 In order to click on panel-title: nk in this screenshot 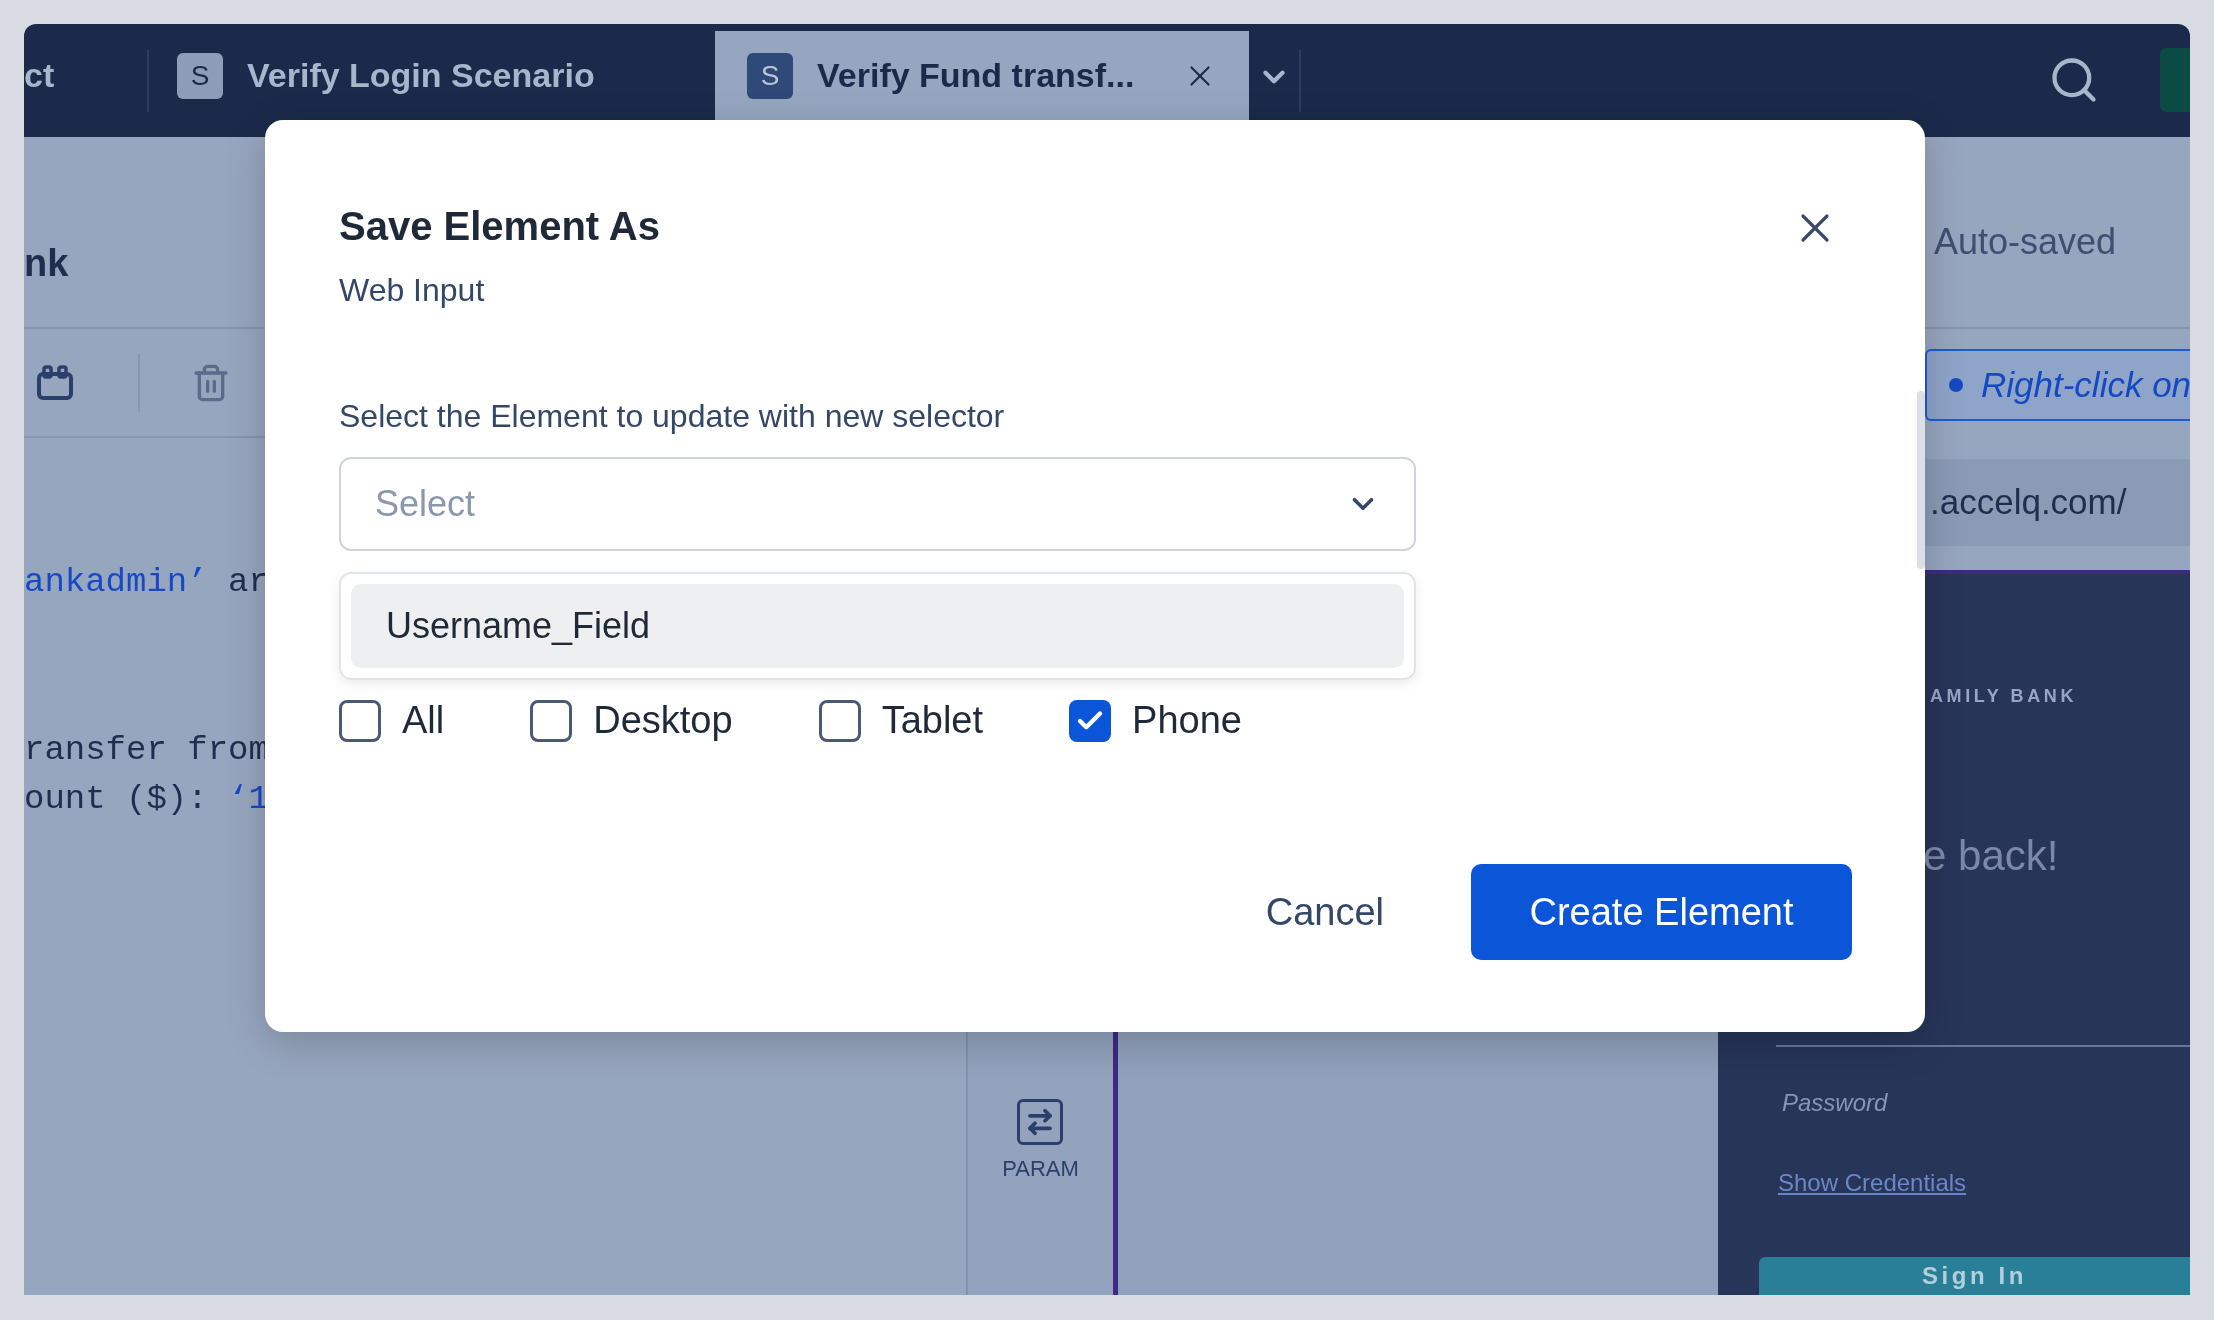, I will do `click(46, 263)`.